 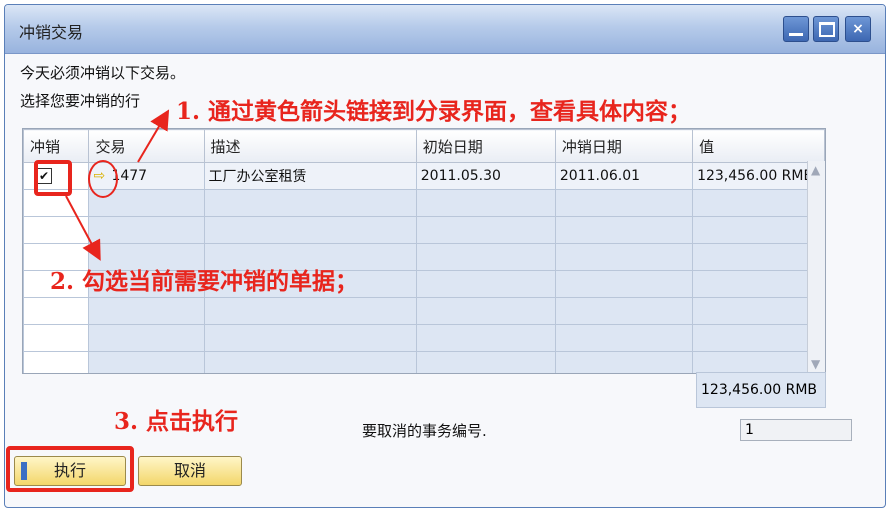 What do you see at coordinates (153, 136) in the screenshot?
I see `arrow-to-link-icon` at bounding box center [153, 136].